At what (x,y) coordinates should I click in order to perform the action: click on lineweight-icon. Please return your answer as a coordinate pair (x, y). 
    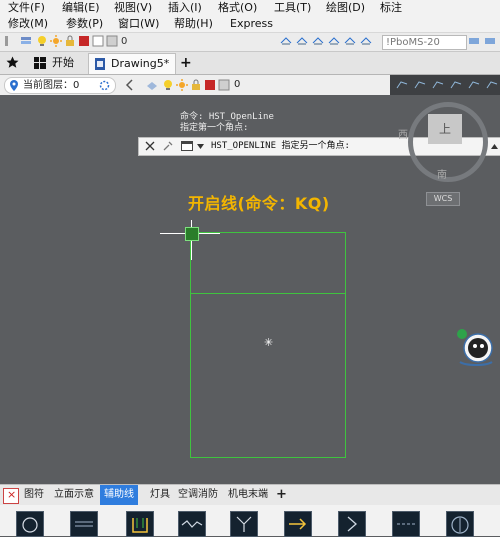
    Looking at the image, I should click on (98, 41).